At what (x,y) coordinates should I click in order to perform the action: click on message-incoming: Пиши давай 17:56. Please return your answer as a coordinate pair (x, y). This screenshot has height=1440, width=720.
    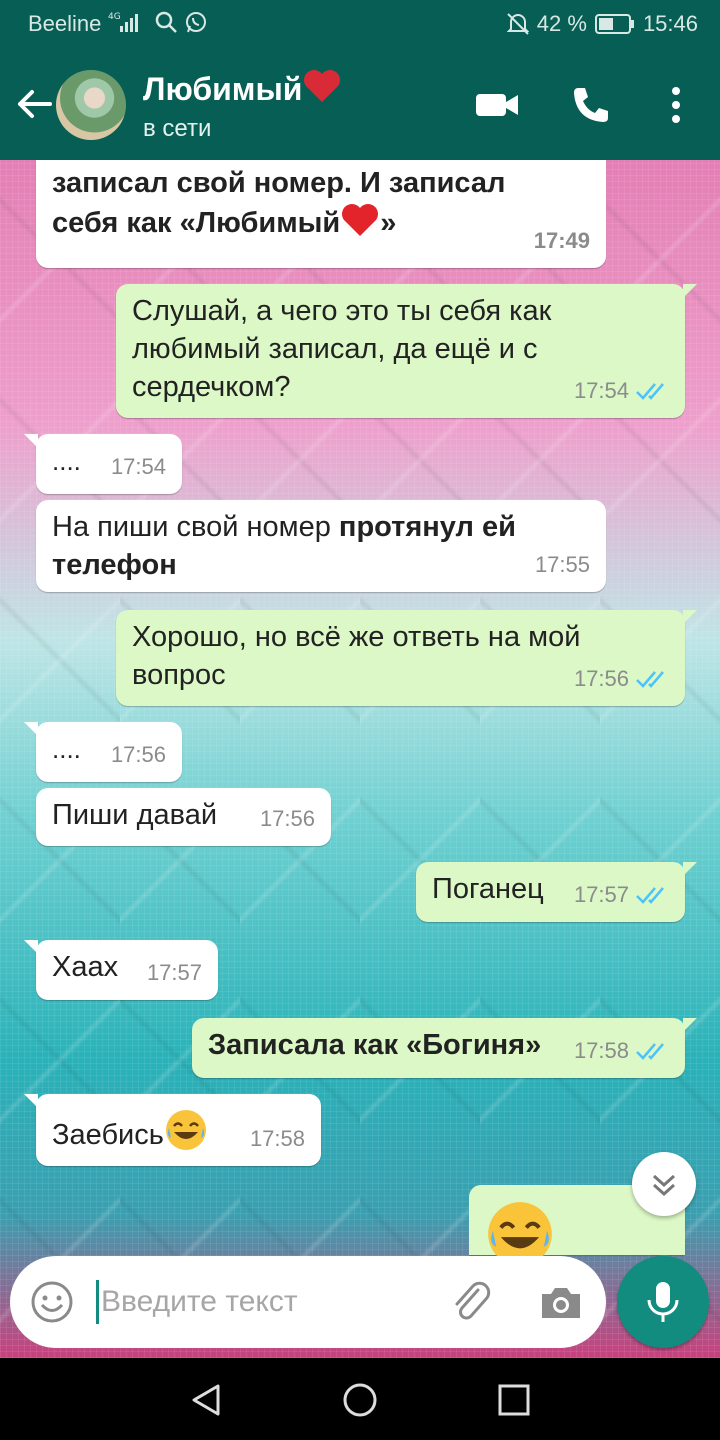
    Looking at the image, I should click on (183, 817).